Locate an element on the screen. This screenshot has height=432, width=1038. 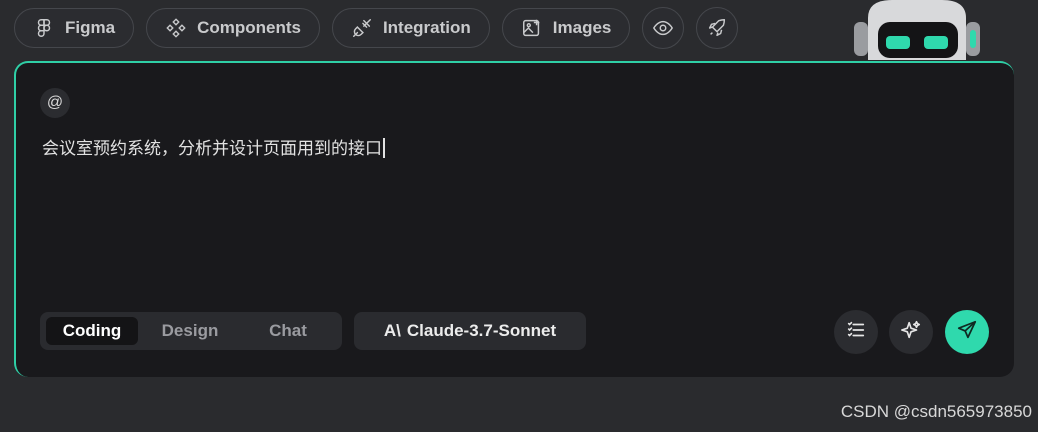
eye-icon is located at coordinates (663, 28).